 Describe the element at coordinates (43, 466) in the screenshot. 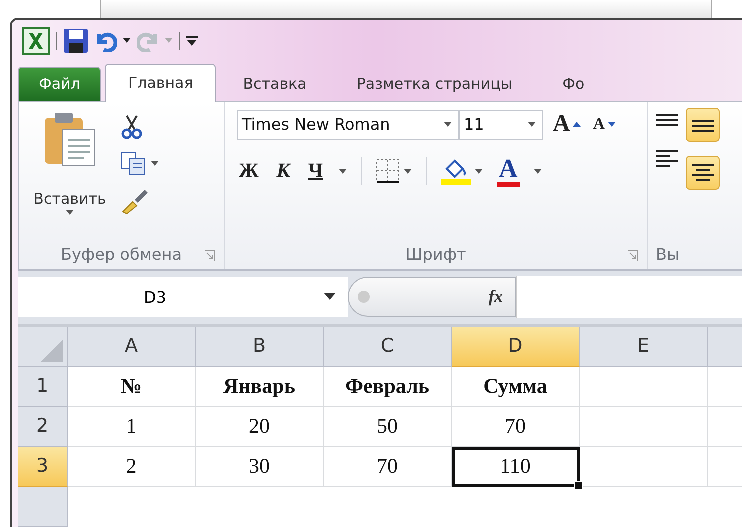

I see `row-header: 3` at that location.